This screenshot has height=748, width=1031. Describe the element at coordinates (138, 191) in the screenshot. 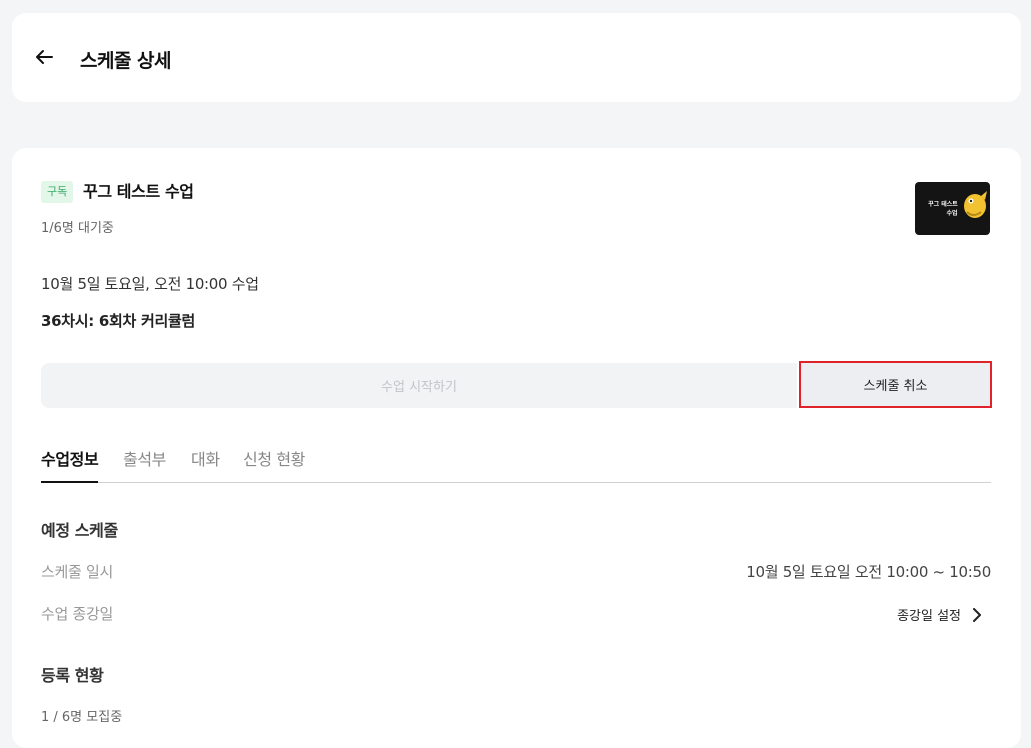

I see `class-title: 꾸그 테스트 수업` at that location.